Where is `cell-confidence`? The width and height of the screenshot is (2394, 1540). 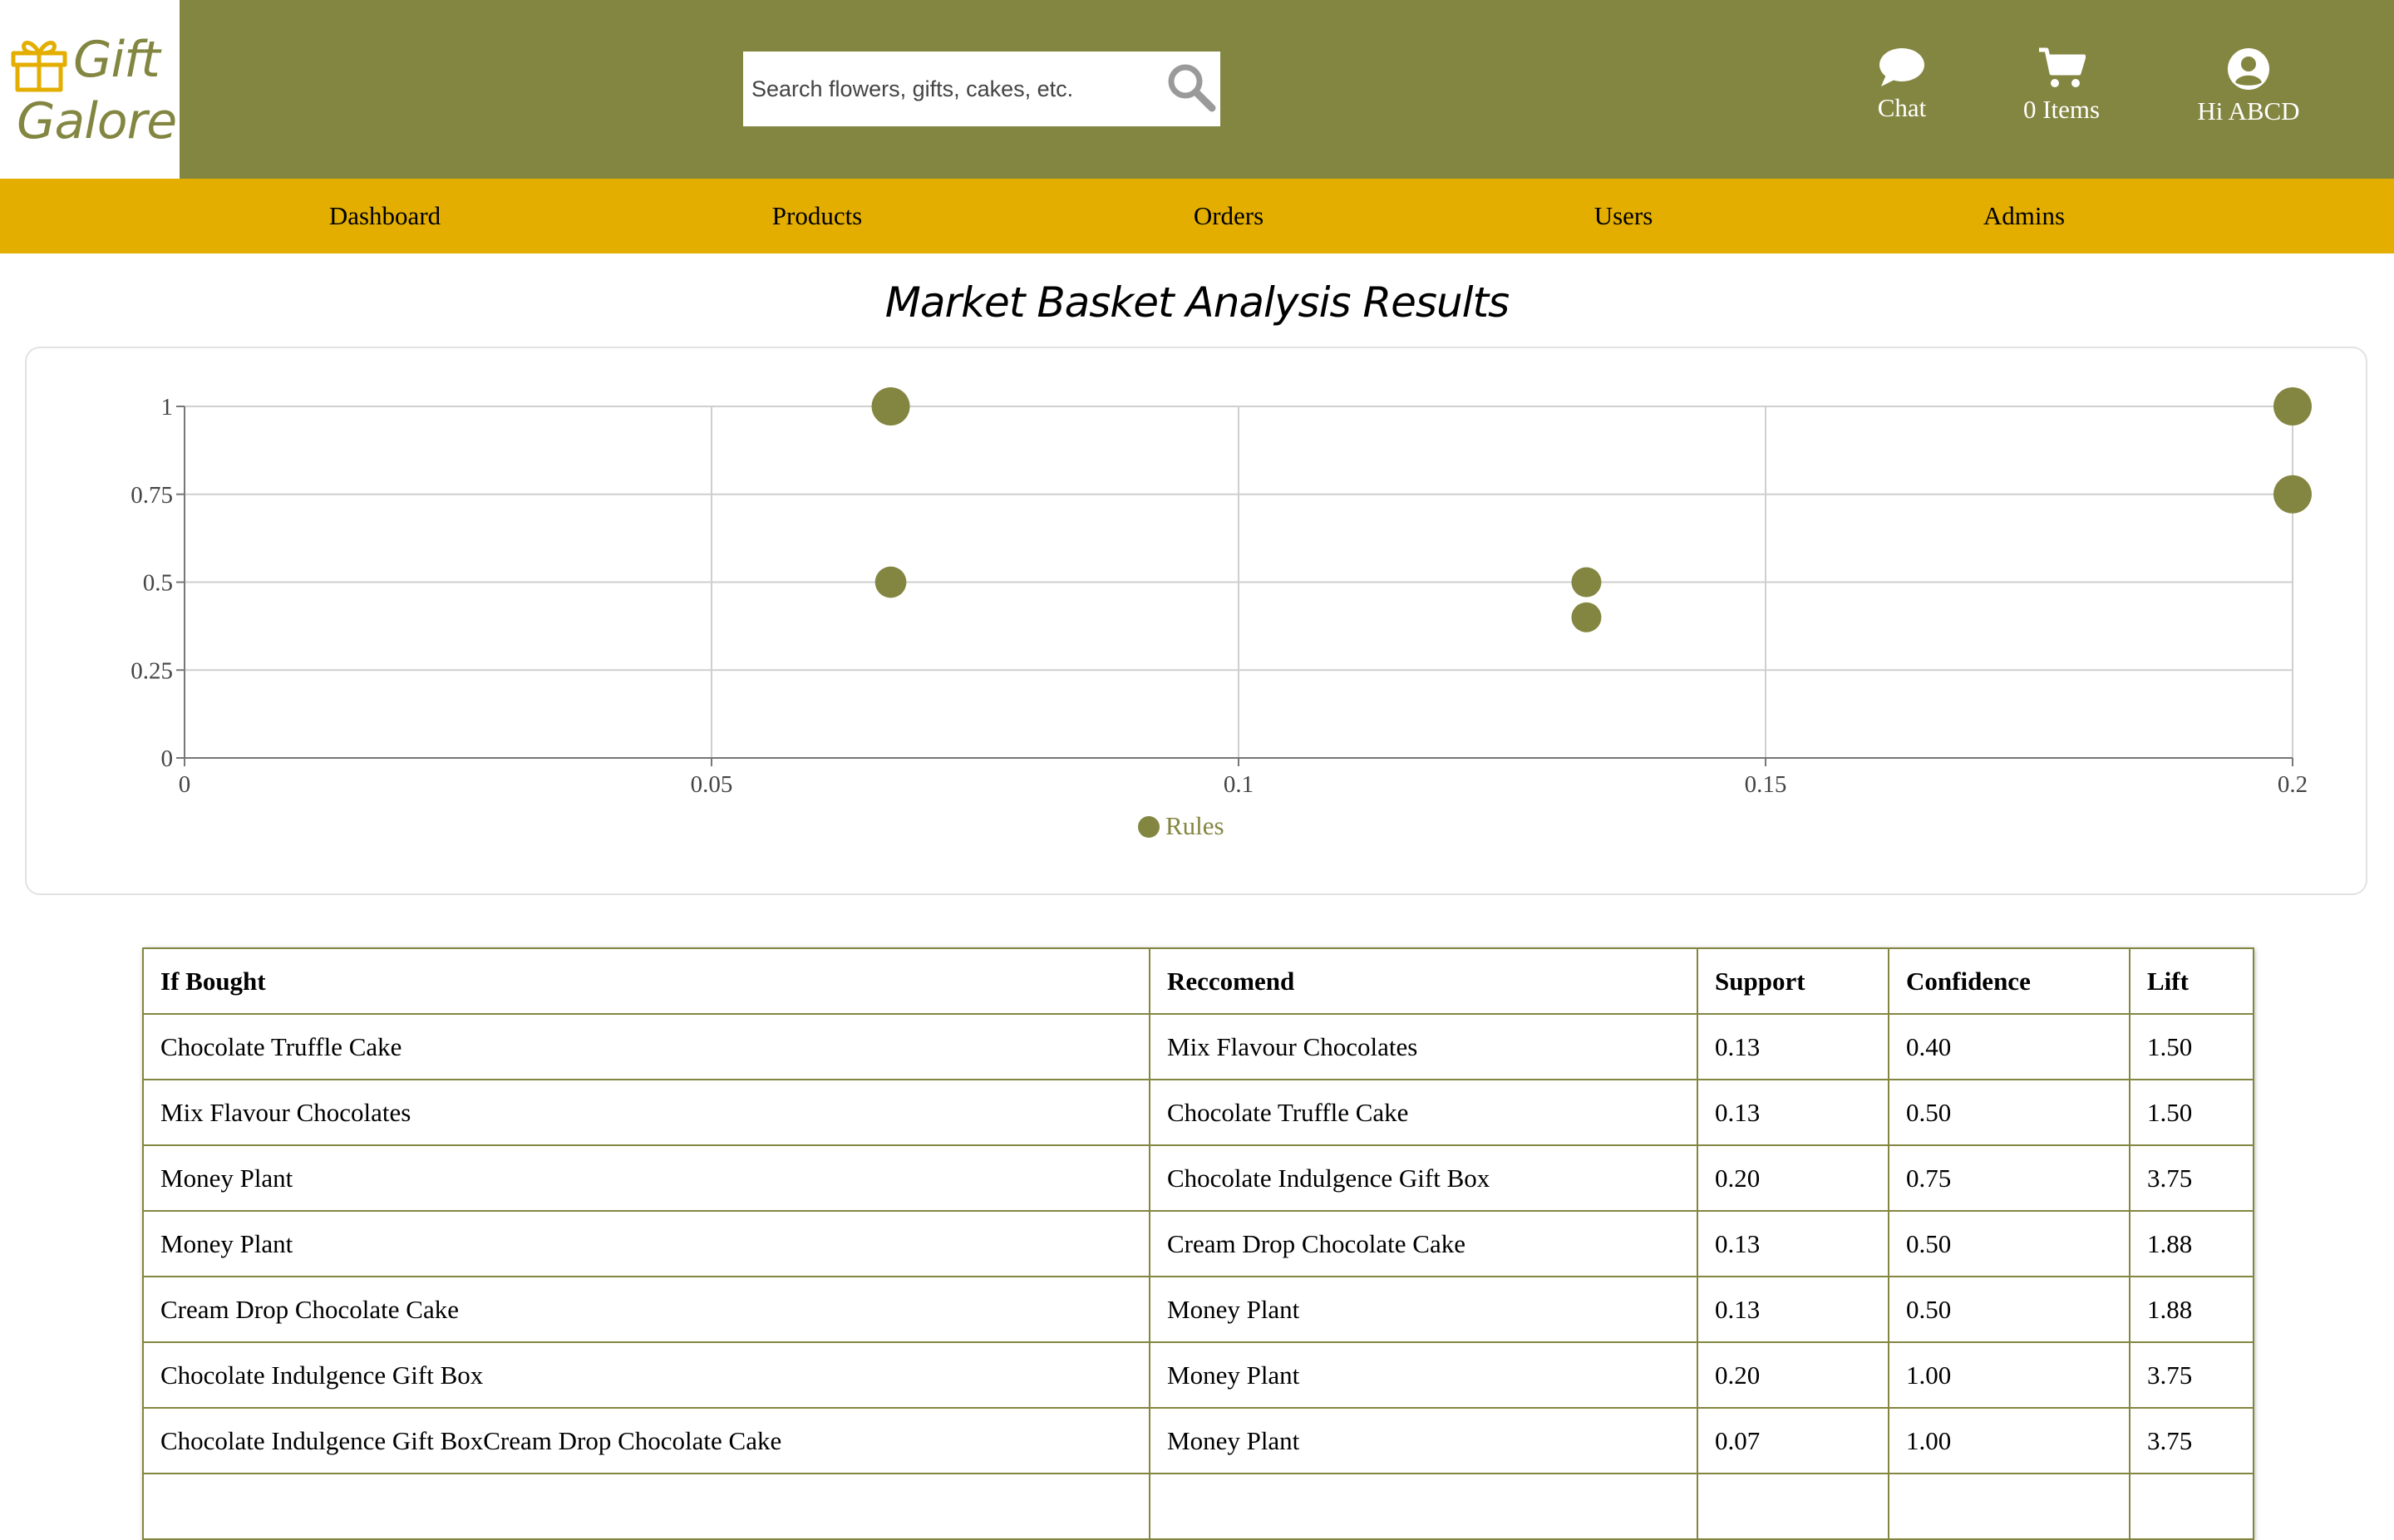 cell-confidence is located at coordinates (2009, 1506).